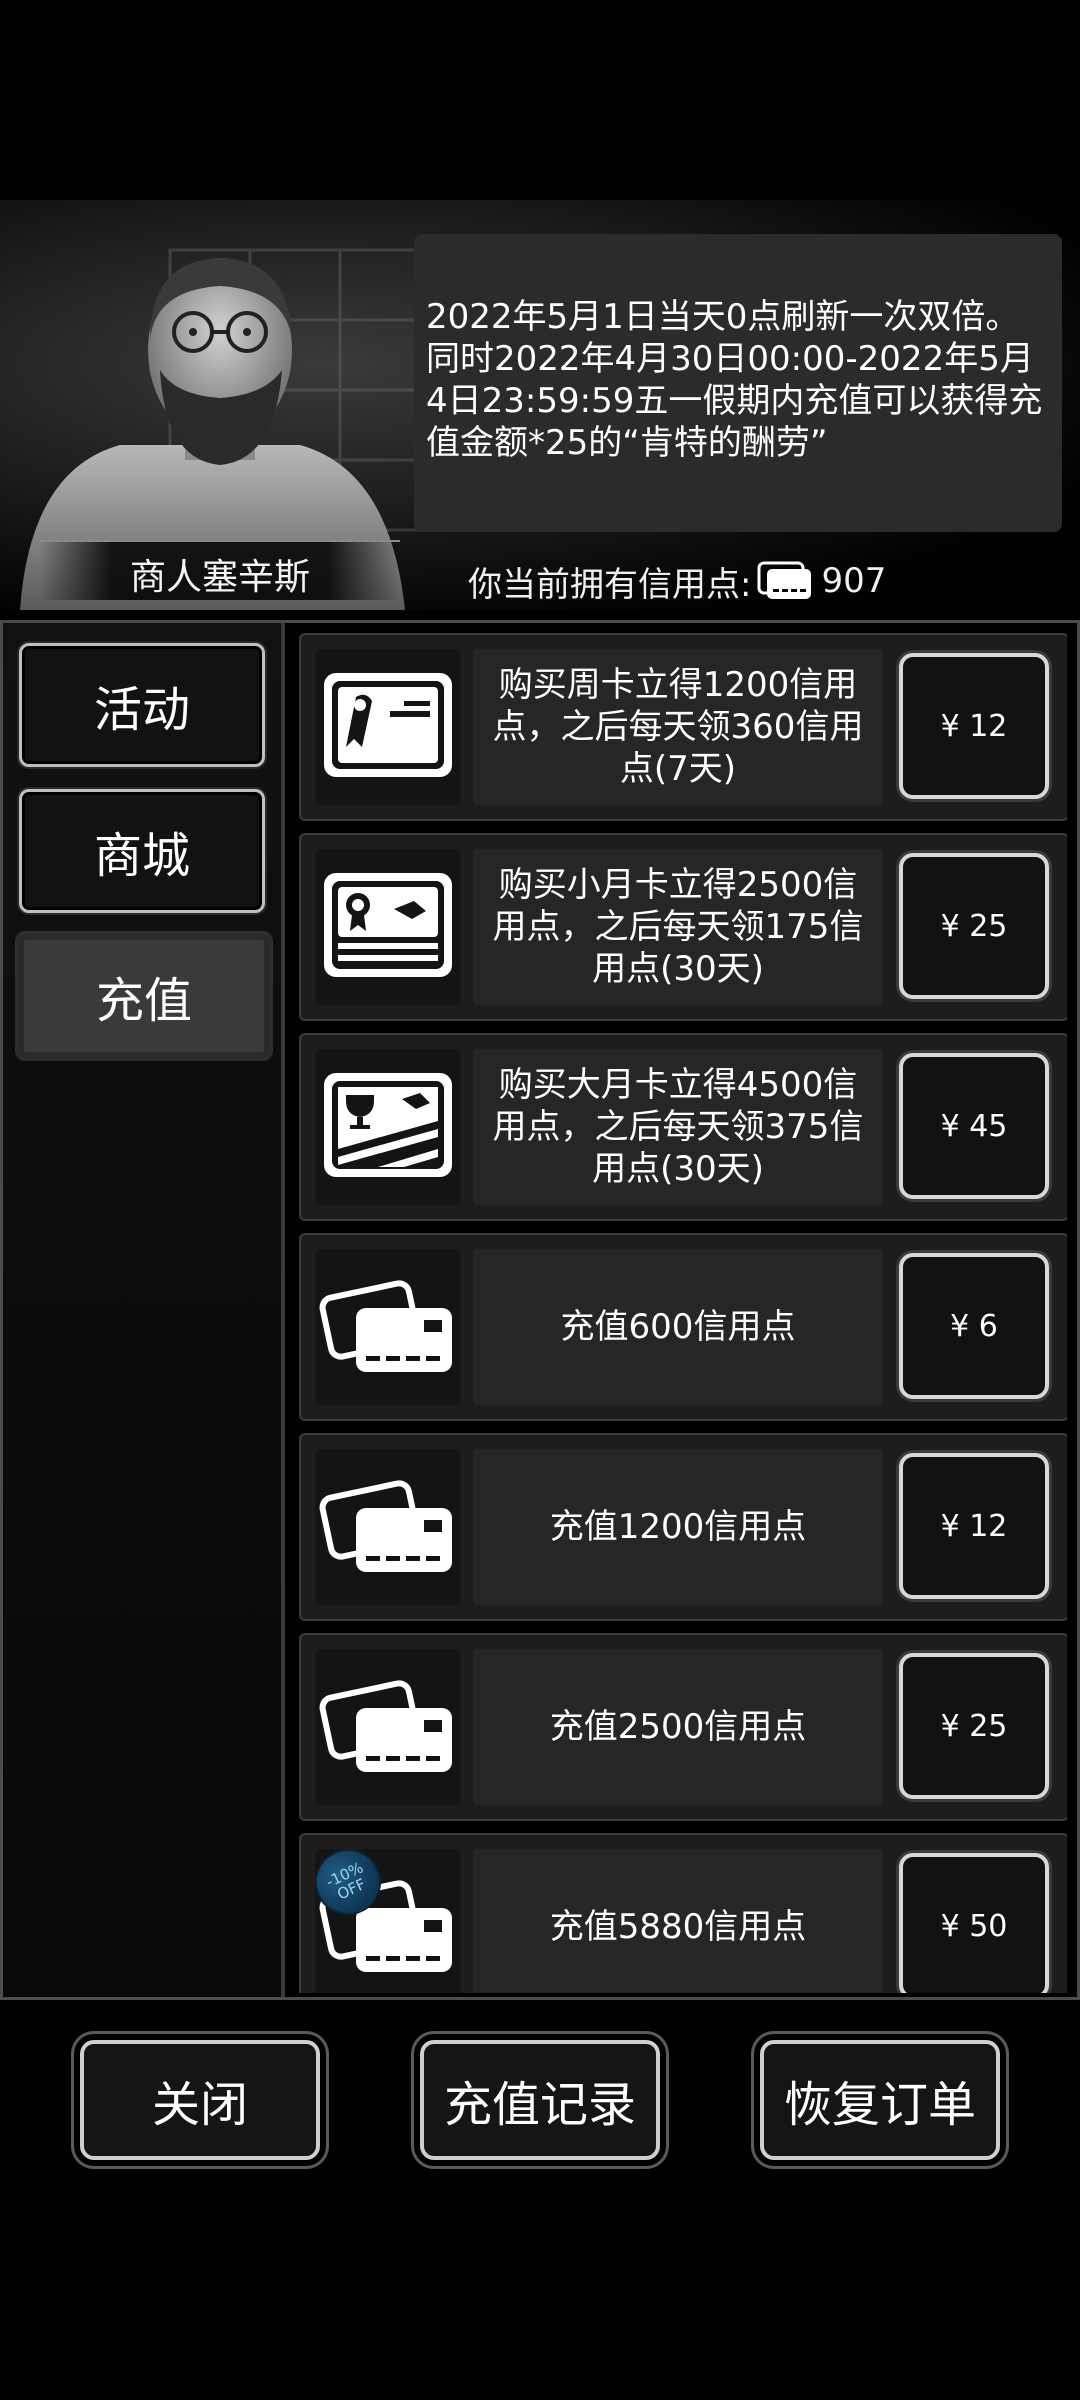  What do you see at coordinates (974, 1326) in the screenshot?
I see `buy-600-credits-button: ¥ 6` at bounding box center [974, 1326].